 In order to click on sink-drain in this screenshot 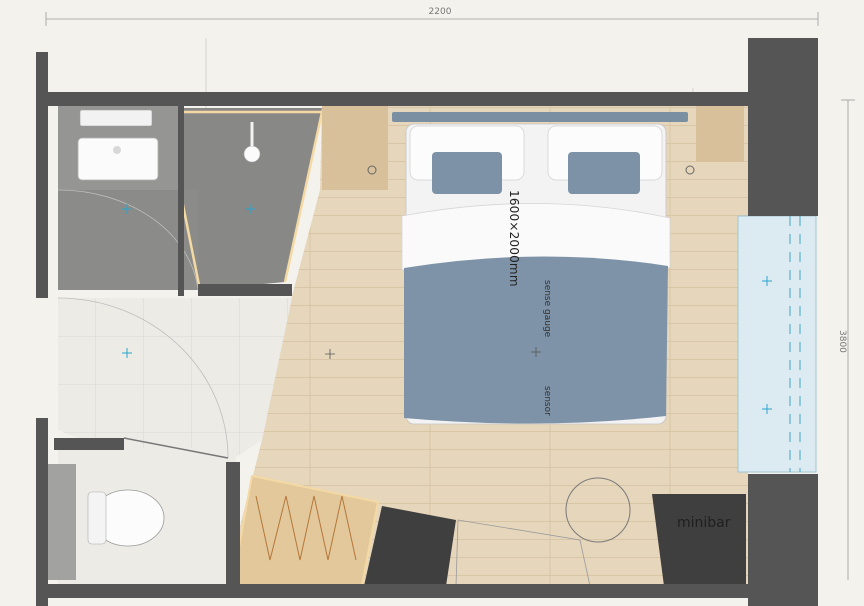, I will do `click(117, 150)`.